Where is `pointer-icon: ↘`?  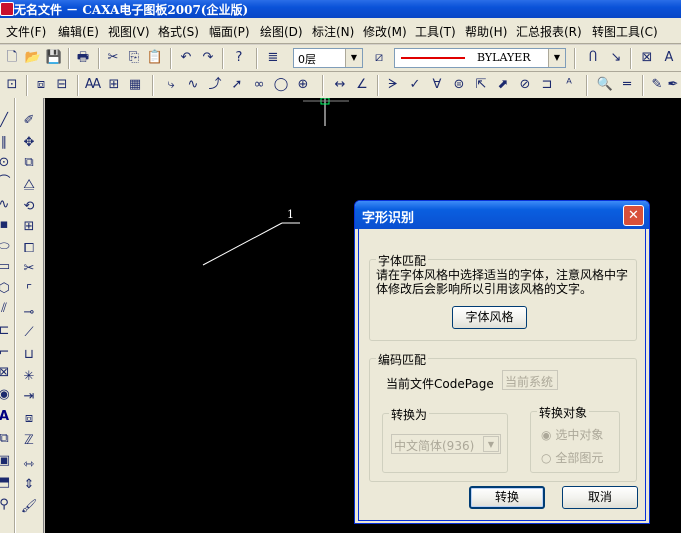
pointer-icon: ↘ is located at coordinates (616, 58).